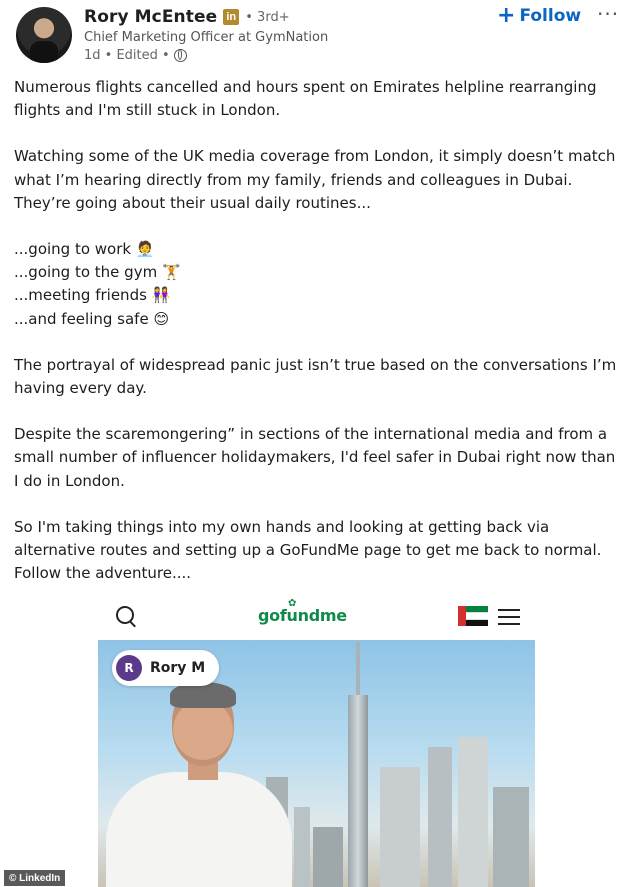 The image size is (634, 887). What do you see at coordinates (178, 668) in the screenshot?
I see `chip-name: Rory M` at bounding box center [178, 668].